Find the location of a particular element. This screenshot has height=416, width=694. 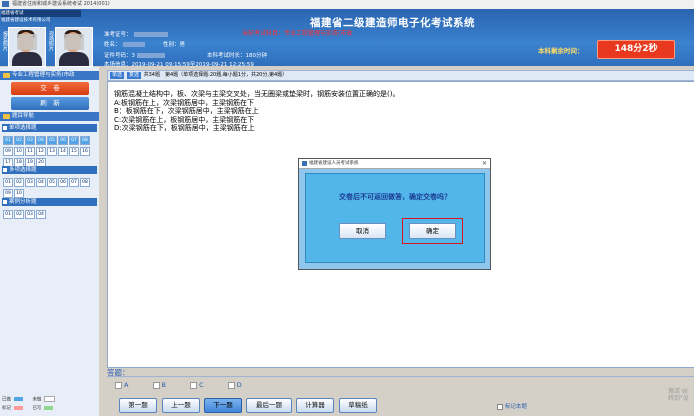

window-title: 福建省住房和城乡建设系统考试 2014(001) is located at coordinates (61, 4).